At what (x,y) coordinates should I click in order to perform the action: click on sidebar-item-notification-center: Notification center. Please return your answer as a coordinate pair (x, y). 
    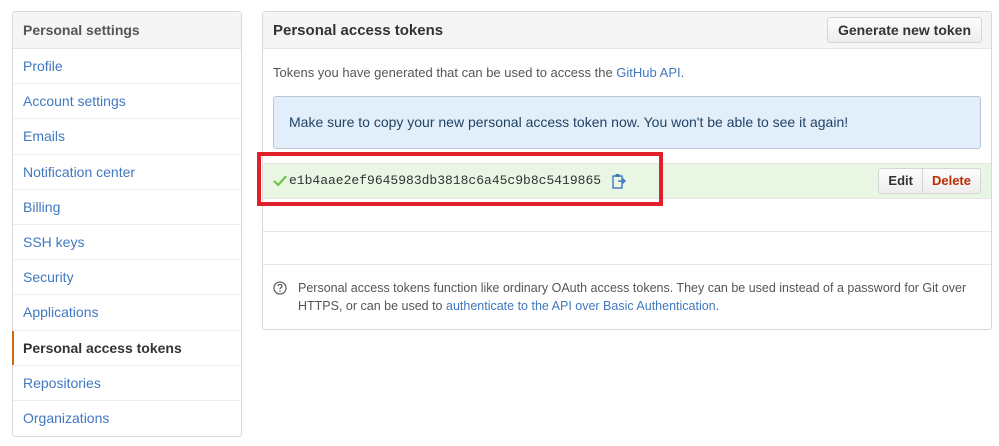
    Looking at the image, I should click on (127, 172).